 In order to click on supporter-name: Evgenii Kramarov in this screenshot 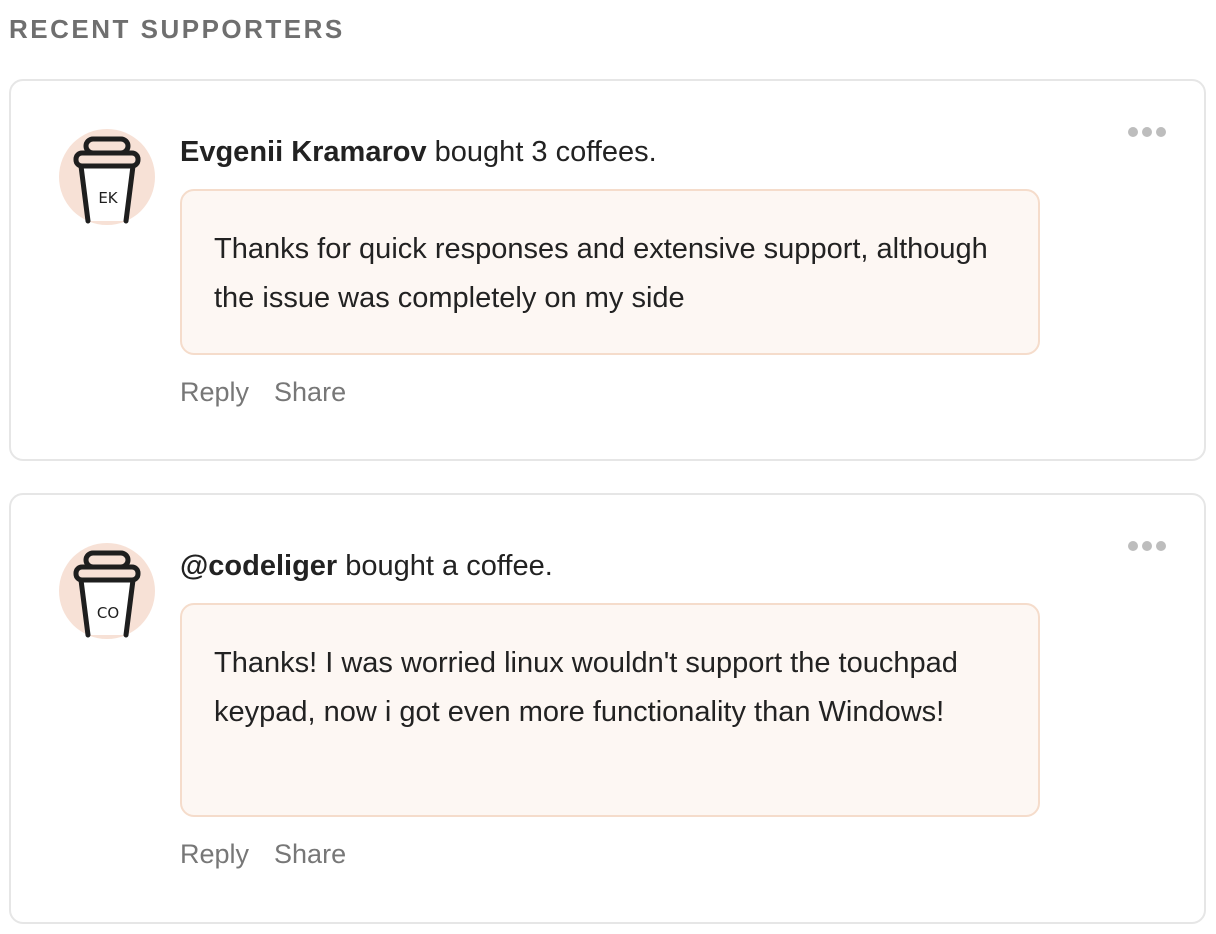, I will do `click(303, 152)`.